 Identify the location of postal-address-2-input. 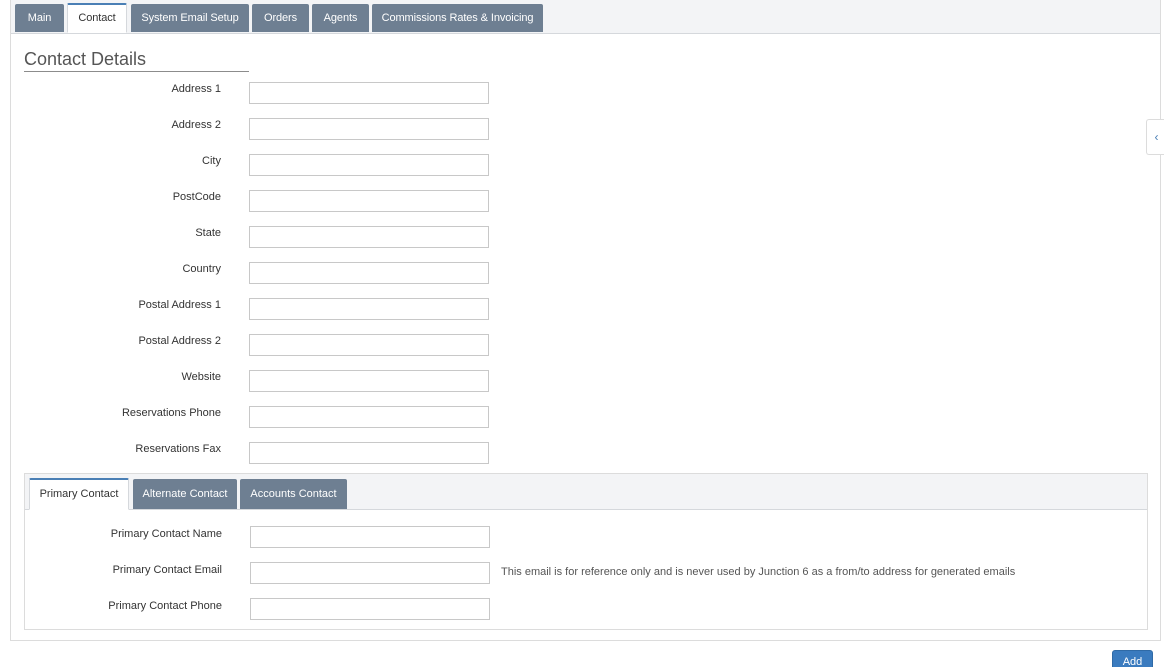
(369, 345).